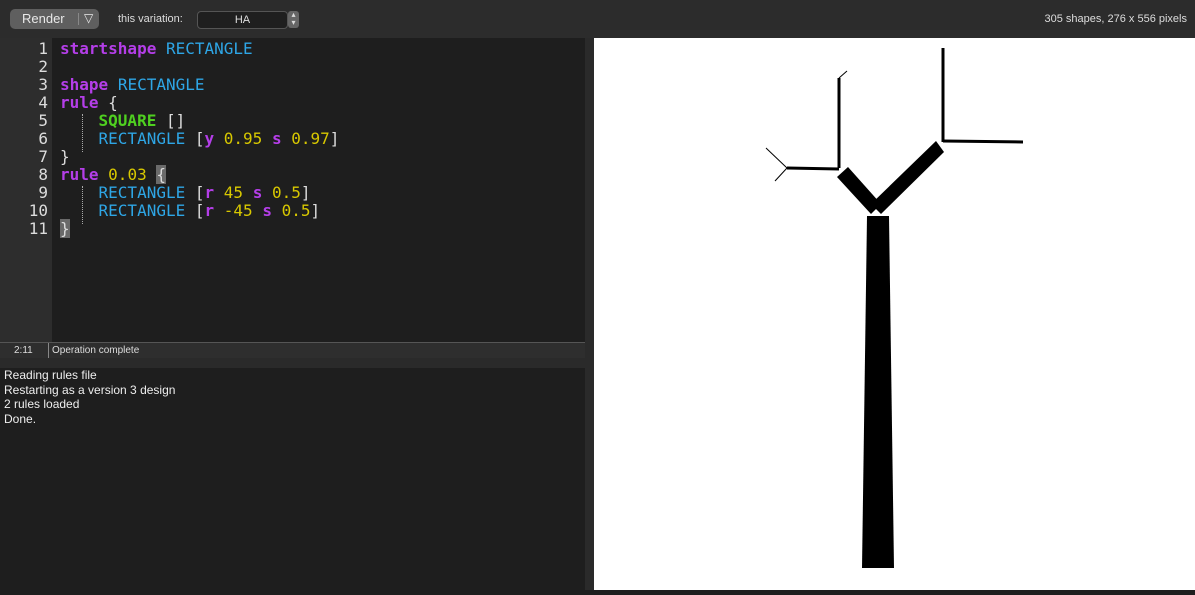  I want to click on render-menu-icon: ▽, so click(88, 18).